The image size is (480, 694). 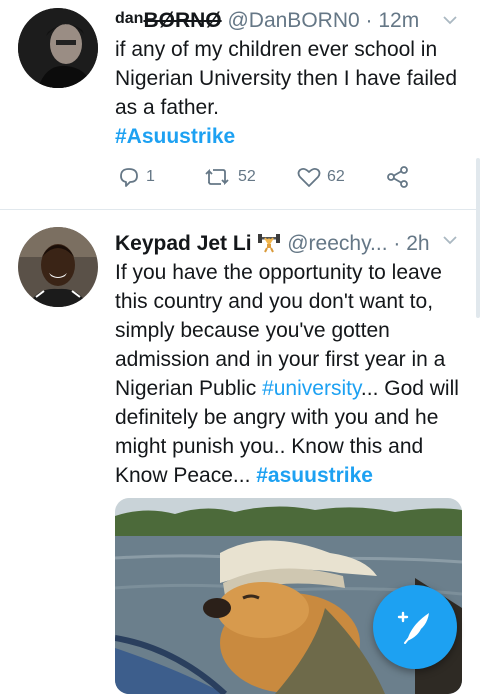 I want to click on hashtag-link: #university, so click(x=311, y=388).